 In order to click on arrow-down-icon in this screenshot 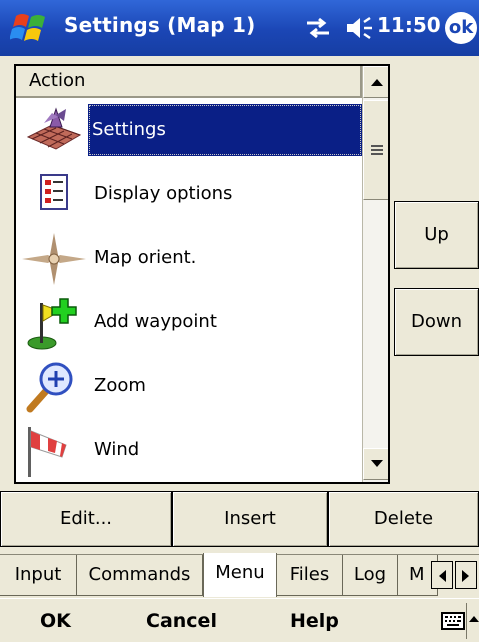, I will do `click(377, 463)`.